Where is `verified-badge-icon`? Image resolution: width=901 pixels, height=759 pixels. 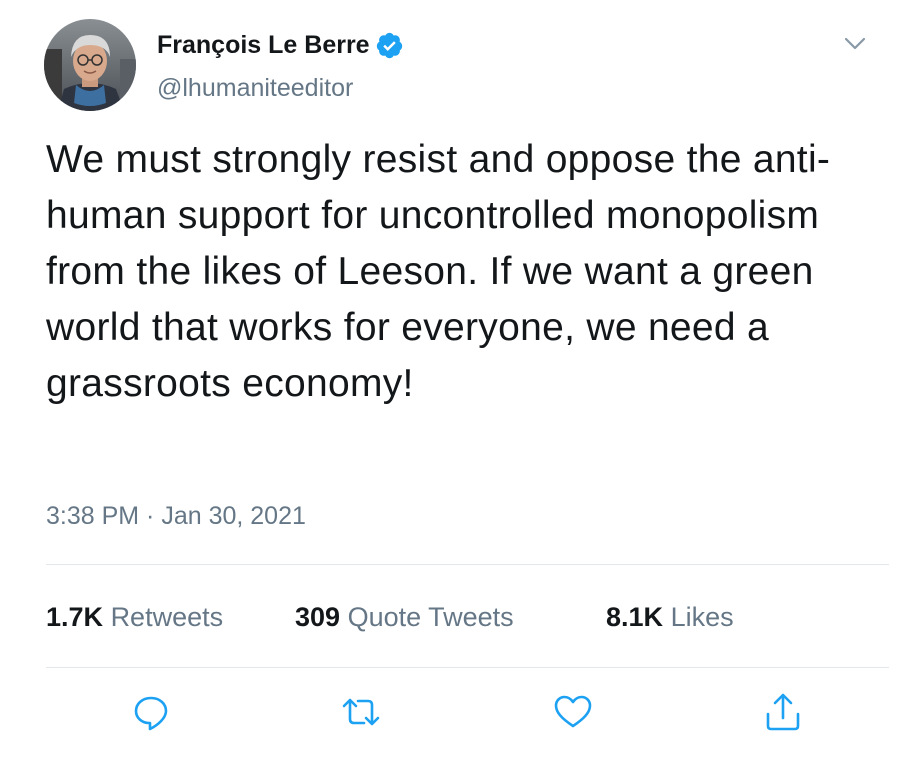 verified-badge-icon is located at coordinates (389, 45).